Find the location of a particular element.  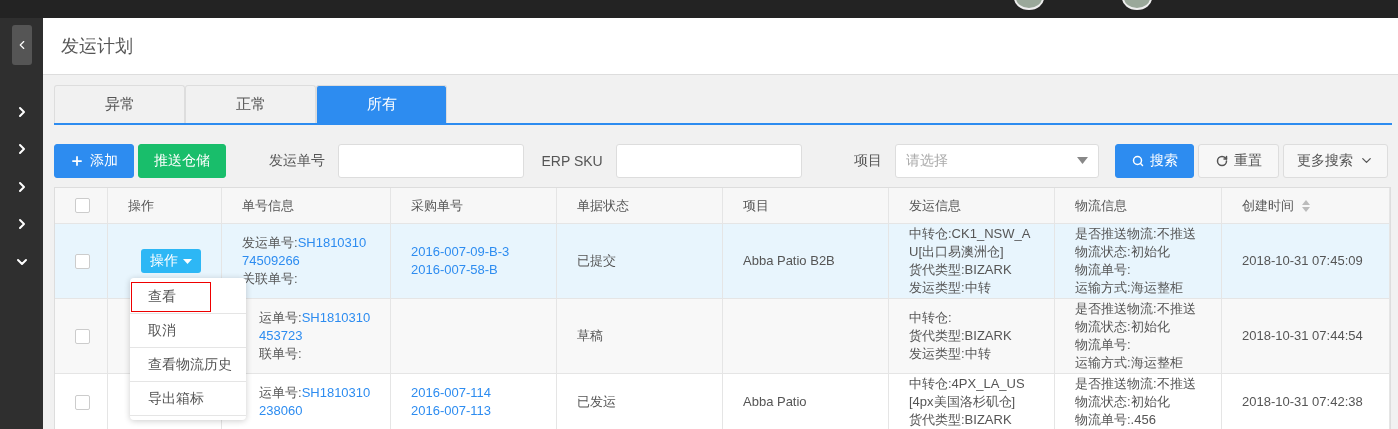

push-button: 推送仓储 is located at coordinates (181, 160).